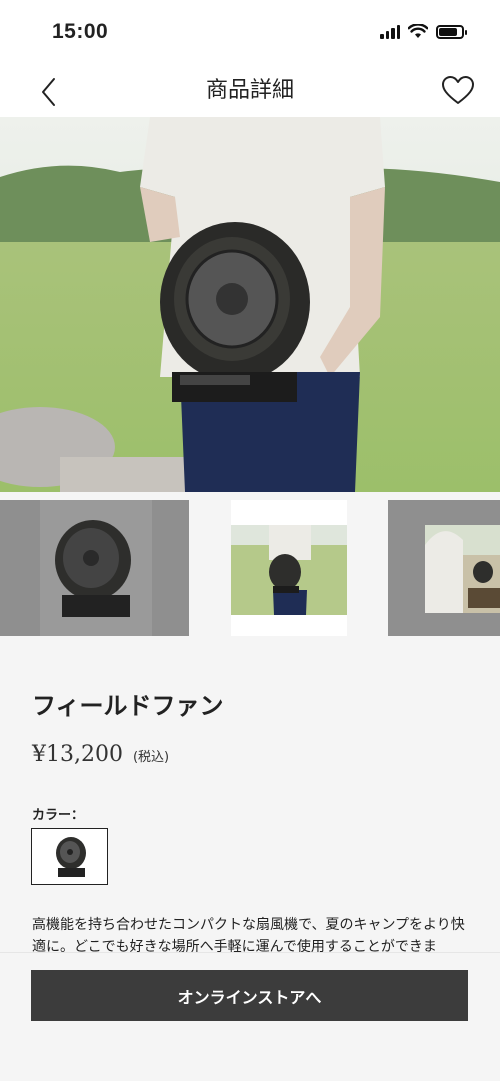  I want to click on thumbnail-strip, so click(250, 568).